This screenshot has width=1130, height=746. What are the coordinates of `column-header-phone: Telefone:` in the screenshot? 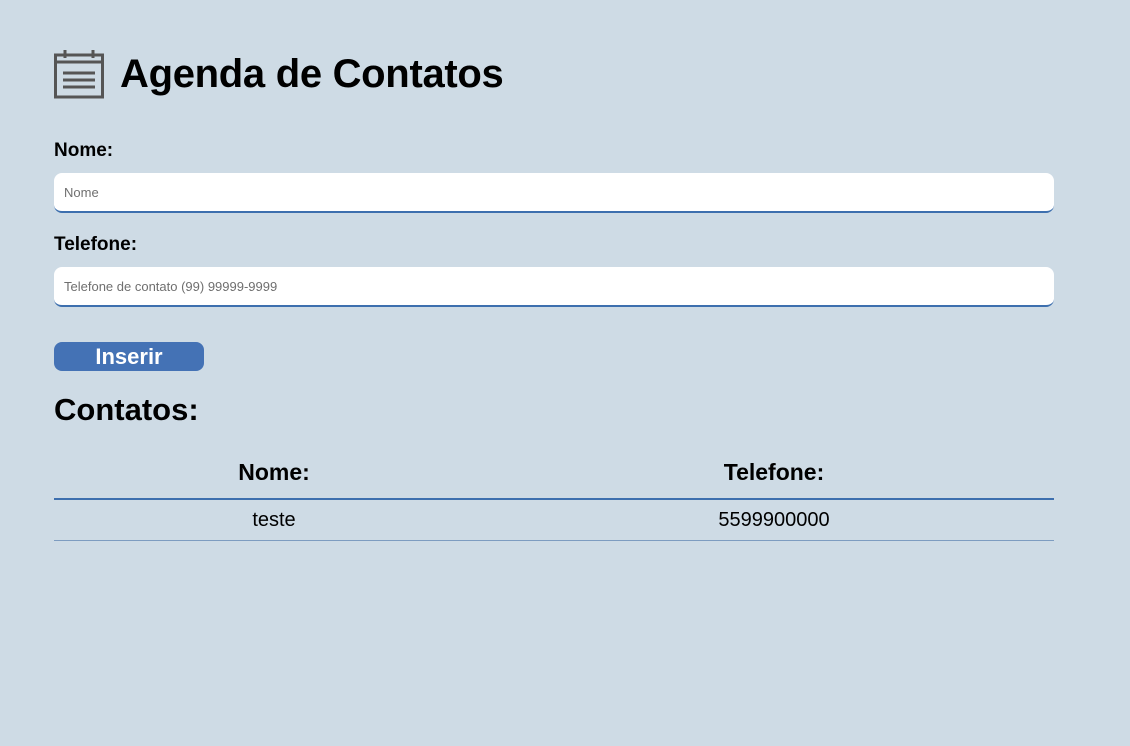 It's located at (774, 473).